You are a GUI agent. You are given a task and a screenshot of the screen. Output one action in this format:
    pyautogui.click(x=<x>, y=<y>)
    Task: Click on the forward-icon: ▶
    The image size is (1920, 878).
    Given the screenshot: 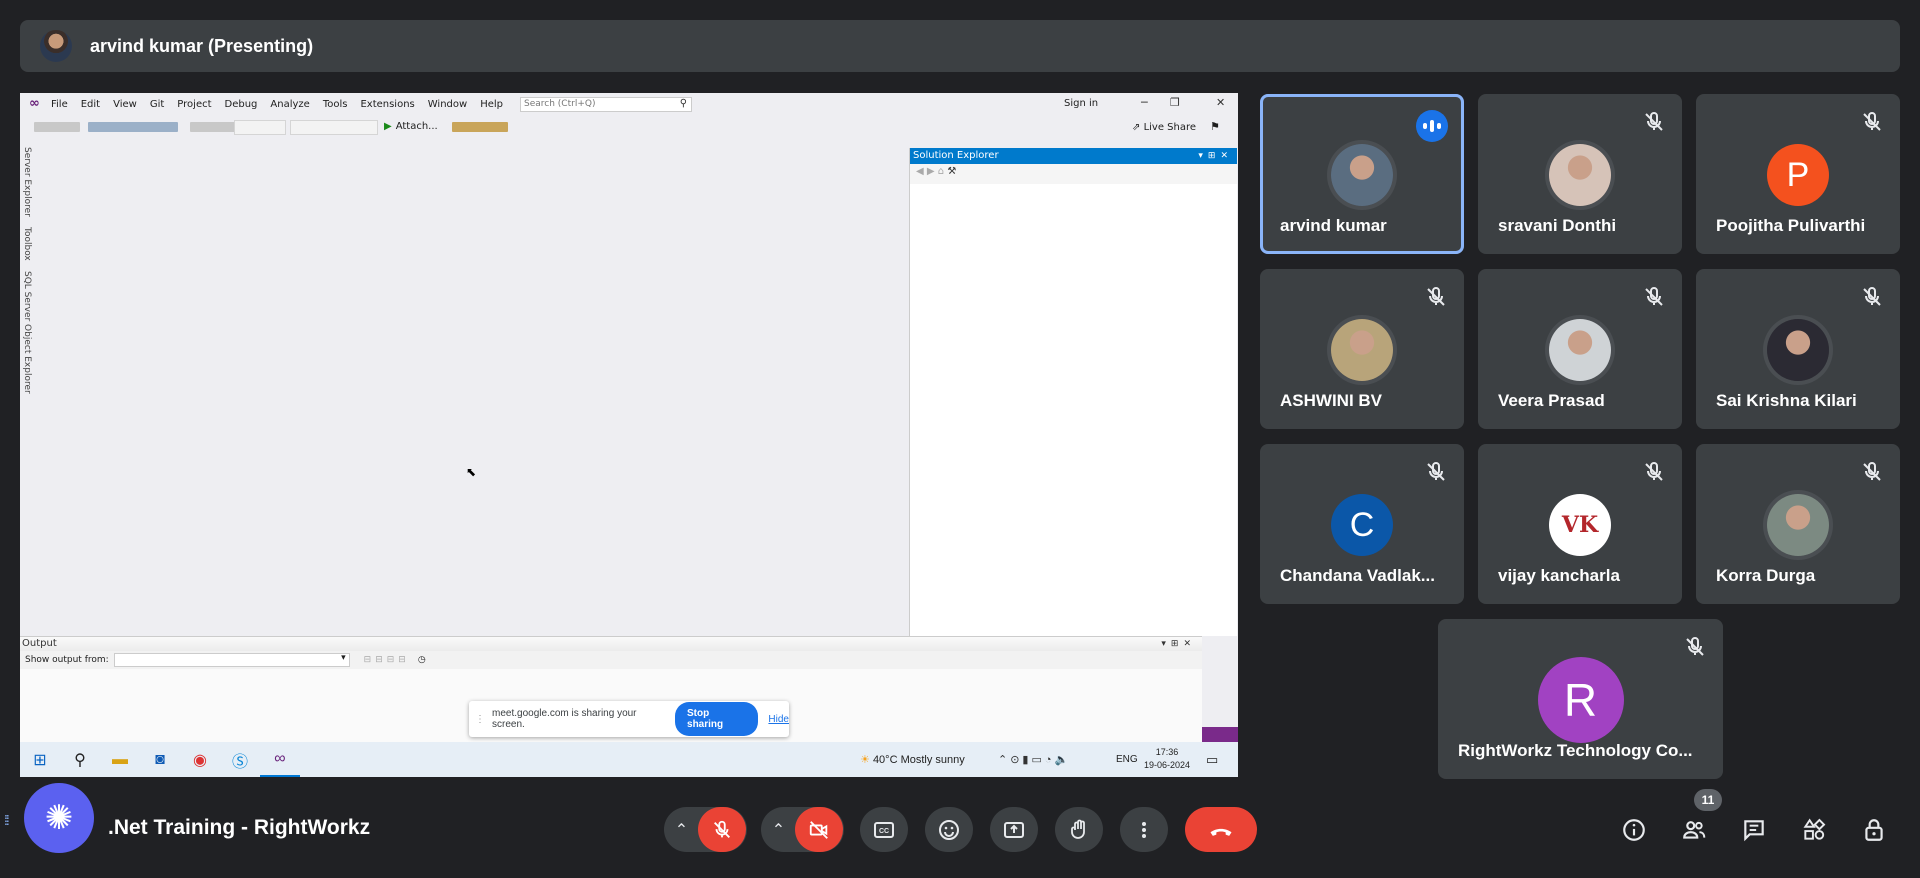 What is the action you would take?
    pyautogui.click(x=931, y=171)
    